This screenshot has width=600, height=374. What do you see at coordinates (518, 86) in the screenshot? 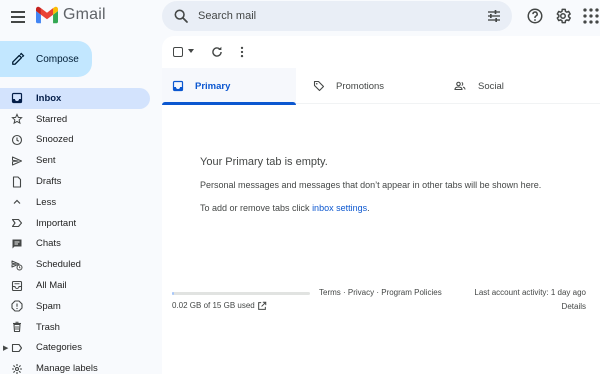
I see `tab-social: Social` at bounding box center [518, 86].